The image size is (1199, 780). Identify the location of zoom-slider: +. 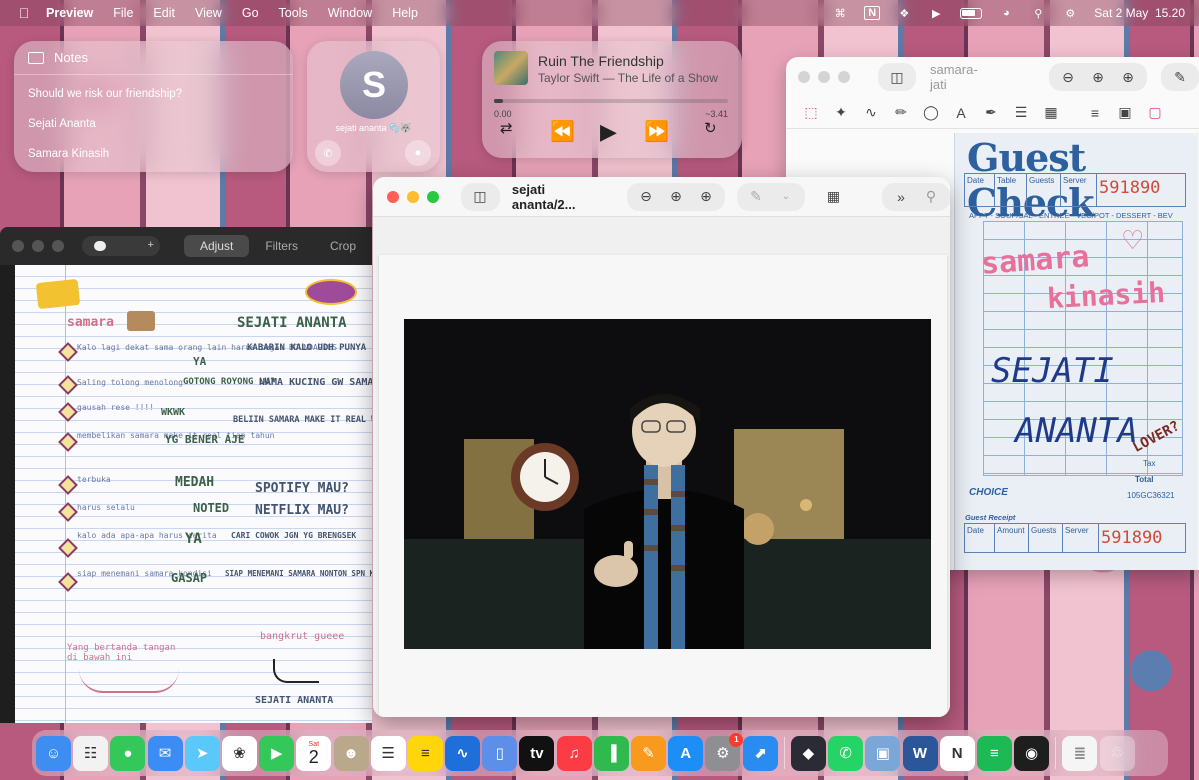
(121, 246).